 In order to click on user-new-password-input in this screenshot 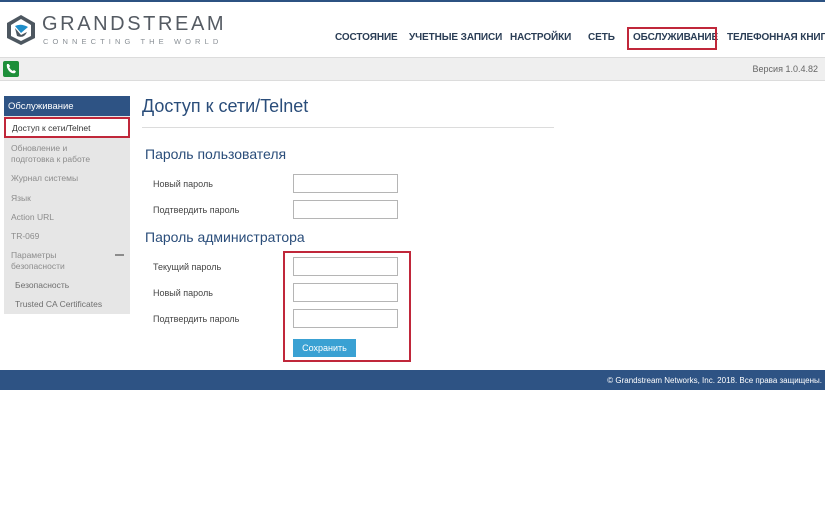, I will do `click(345, 183)`.